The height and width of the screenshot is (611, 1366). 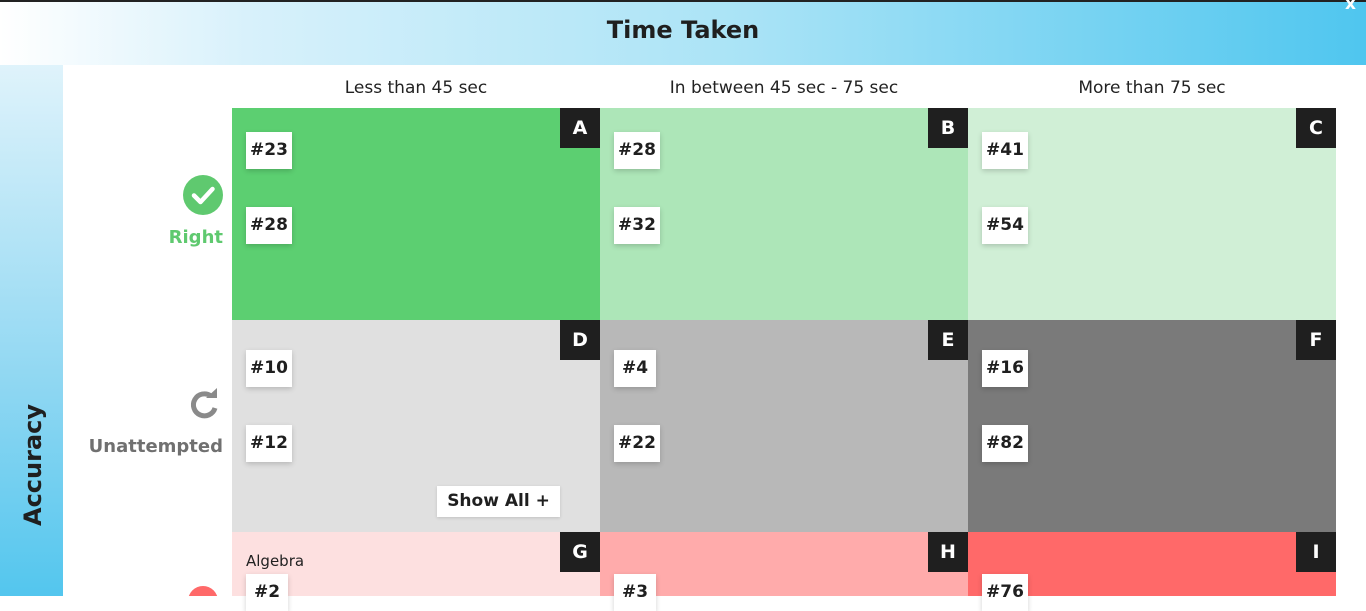 What do you see at coordinates (637, 225) in the screenshot?
I see `question-tag: #32` at bounding box center [637, 225].